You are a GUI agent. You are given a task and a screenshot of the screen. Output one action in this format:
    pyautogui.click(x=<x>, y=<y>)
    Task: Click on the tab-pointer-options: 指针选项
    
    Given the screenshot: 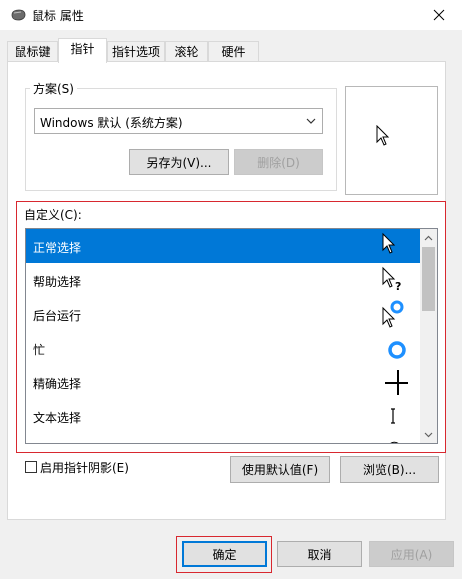 What is the action you would take?
    pyautogui.click(x=136, y=51)
    